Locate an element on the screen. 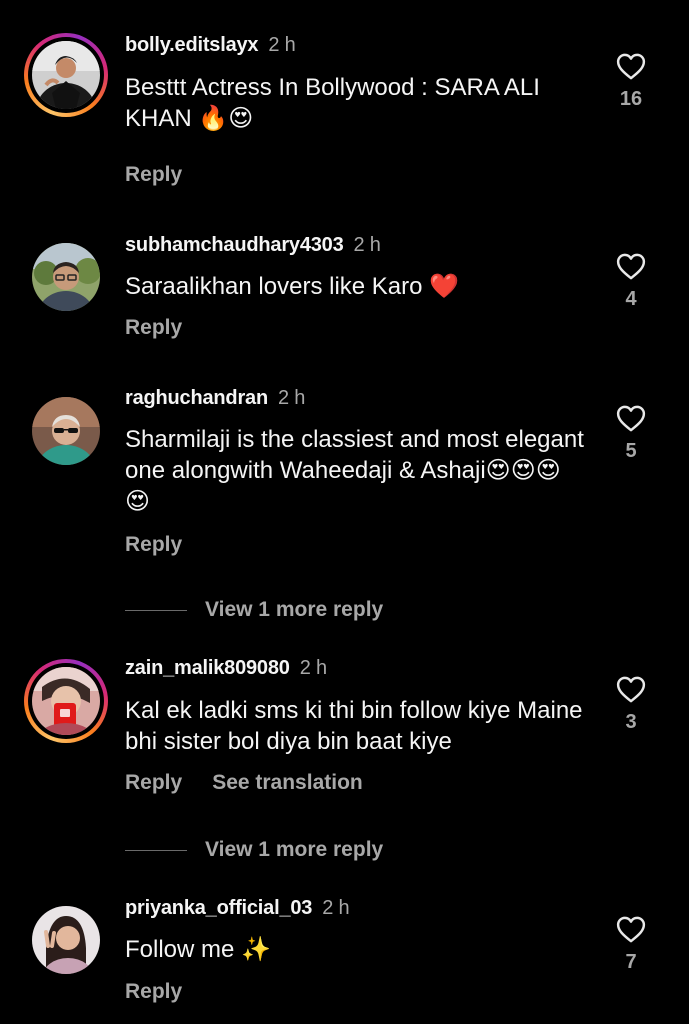 The width and height of the screenshot is (689, 1024). comment-header: bolly.editslayx 2 h is located at coordinates (210, 45).